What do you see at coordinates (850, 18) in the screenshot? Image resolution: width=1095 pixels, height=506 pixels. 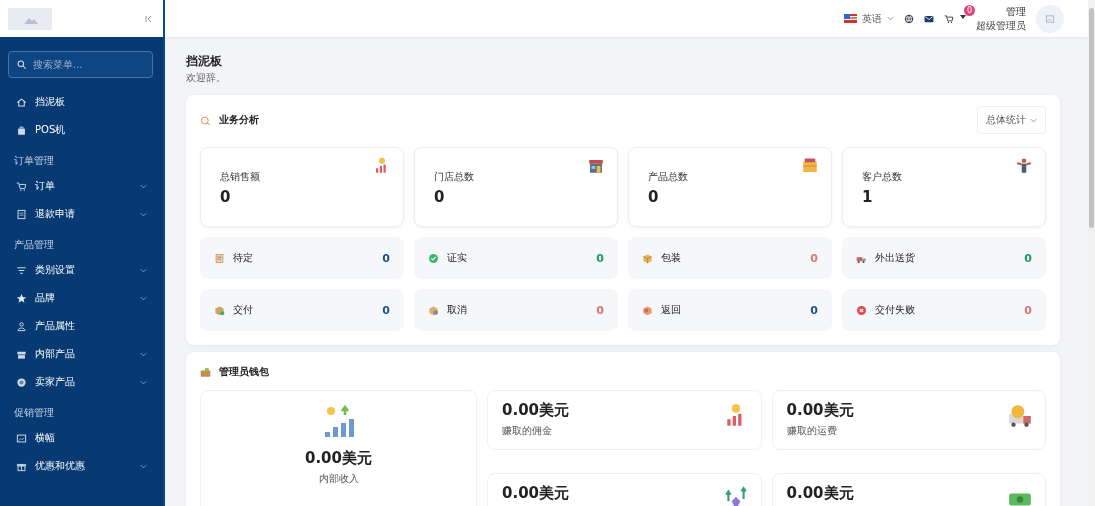 I see `flag-icon` at bounding box center [850, 18].